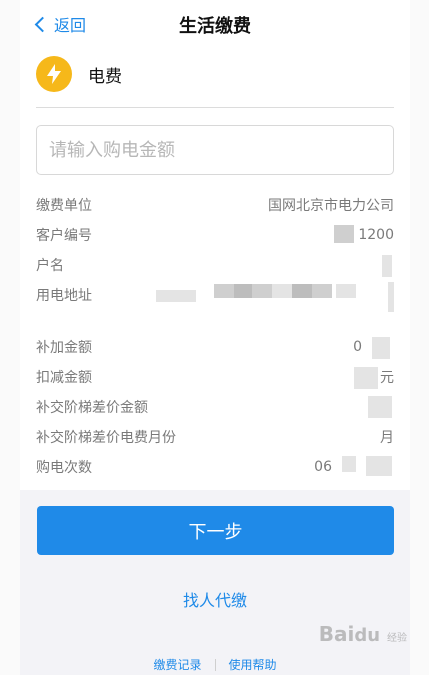 Image resolution: width=429 pixels, height=675 pixels. What do you see at coordinates (64, 468) in the screenshot?
I see `row-label: 购电次数` at bounding box center [64, 468].